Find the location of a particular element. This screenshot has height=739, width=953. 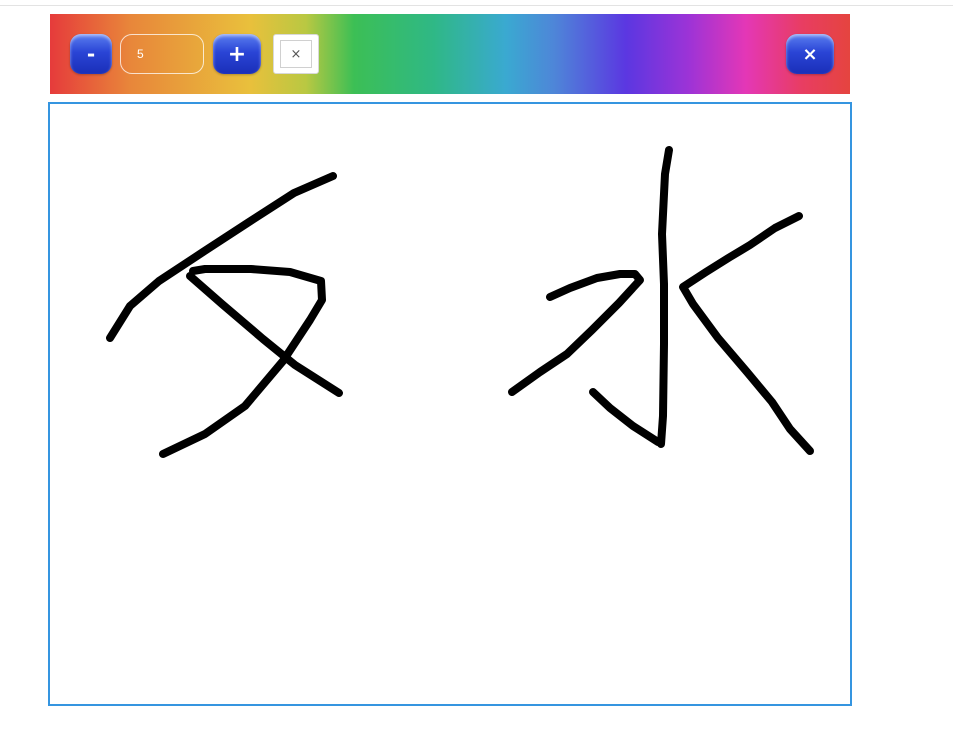

toolbar: - + × × is located at coordinates (450, 54).